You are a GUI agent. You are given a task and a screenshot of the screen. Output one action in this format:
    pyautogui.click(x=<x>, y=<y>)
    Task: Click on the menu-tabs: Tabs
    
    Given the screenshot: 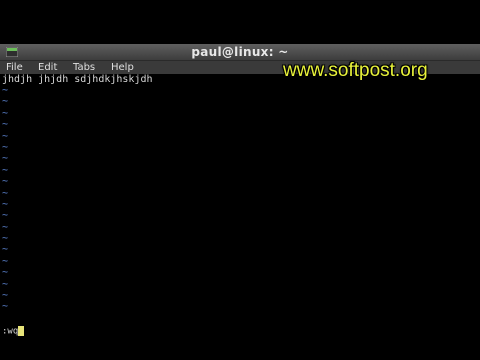 What is the action you would take?
    pyautogui.click(x=84, y=67)
    